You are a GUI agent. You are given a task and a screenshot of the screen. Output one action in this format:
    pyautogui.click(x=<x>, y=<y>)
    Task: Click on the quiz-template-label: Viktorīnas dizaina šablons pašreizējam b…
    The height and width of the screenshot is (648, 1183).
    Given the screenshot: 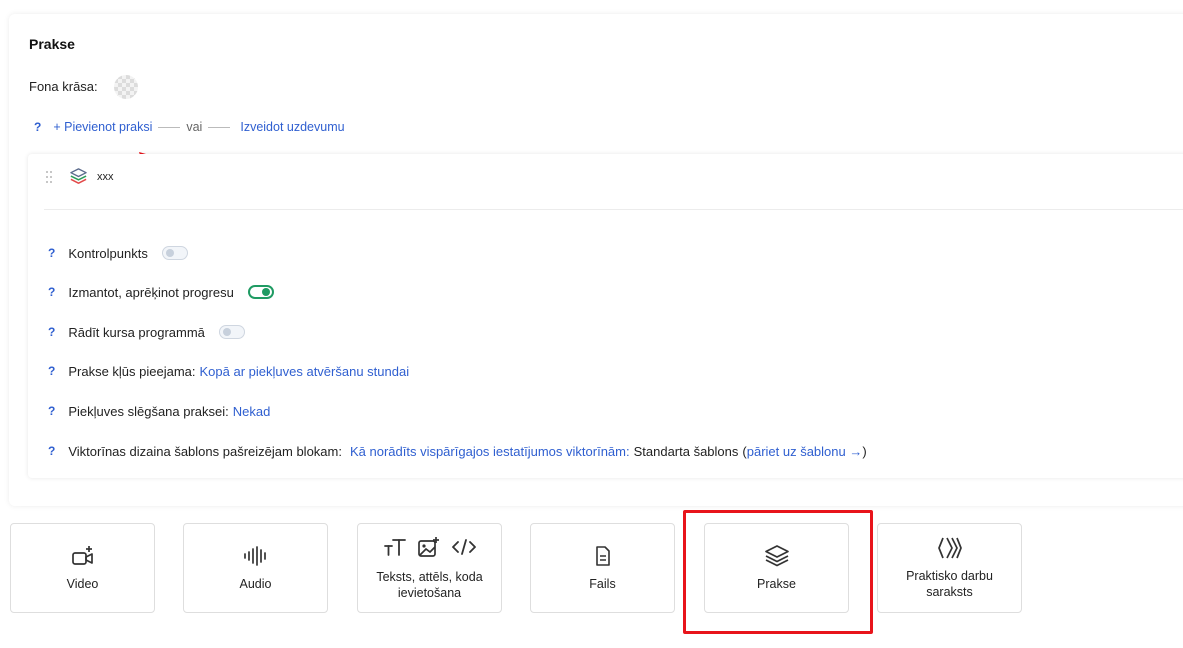 What is the action you would take?
    pyautogui.click(x=205, y=451)
    